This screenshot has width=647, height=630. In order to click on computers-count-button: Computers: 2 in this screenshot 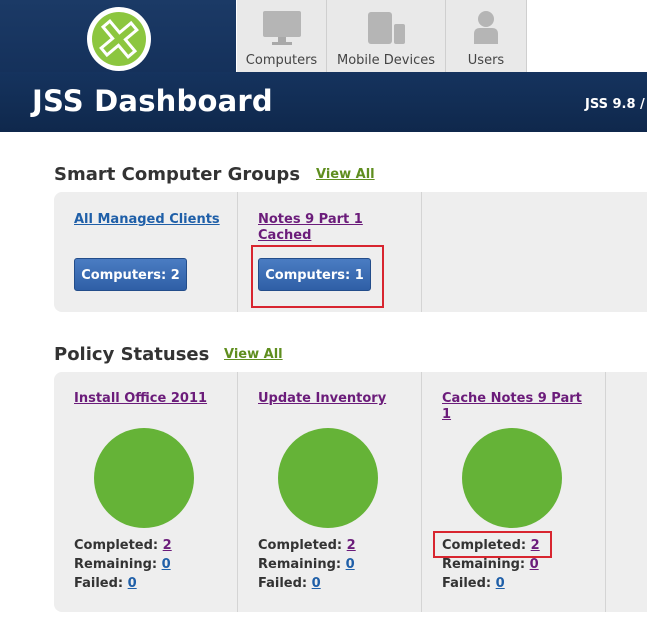, I will do `click(130, 274)`.